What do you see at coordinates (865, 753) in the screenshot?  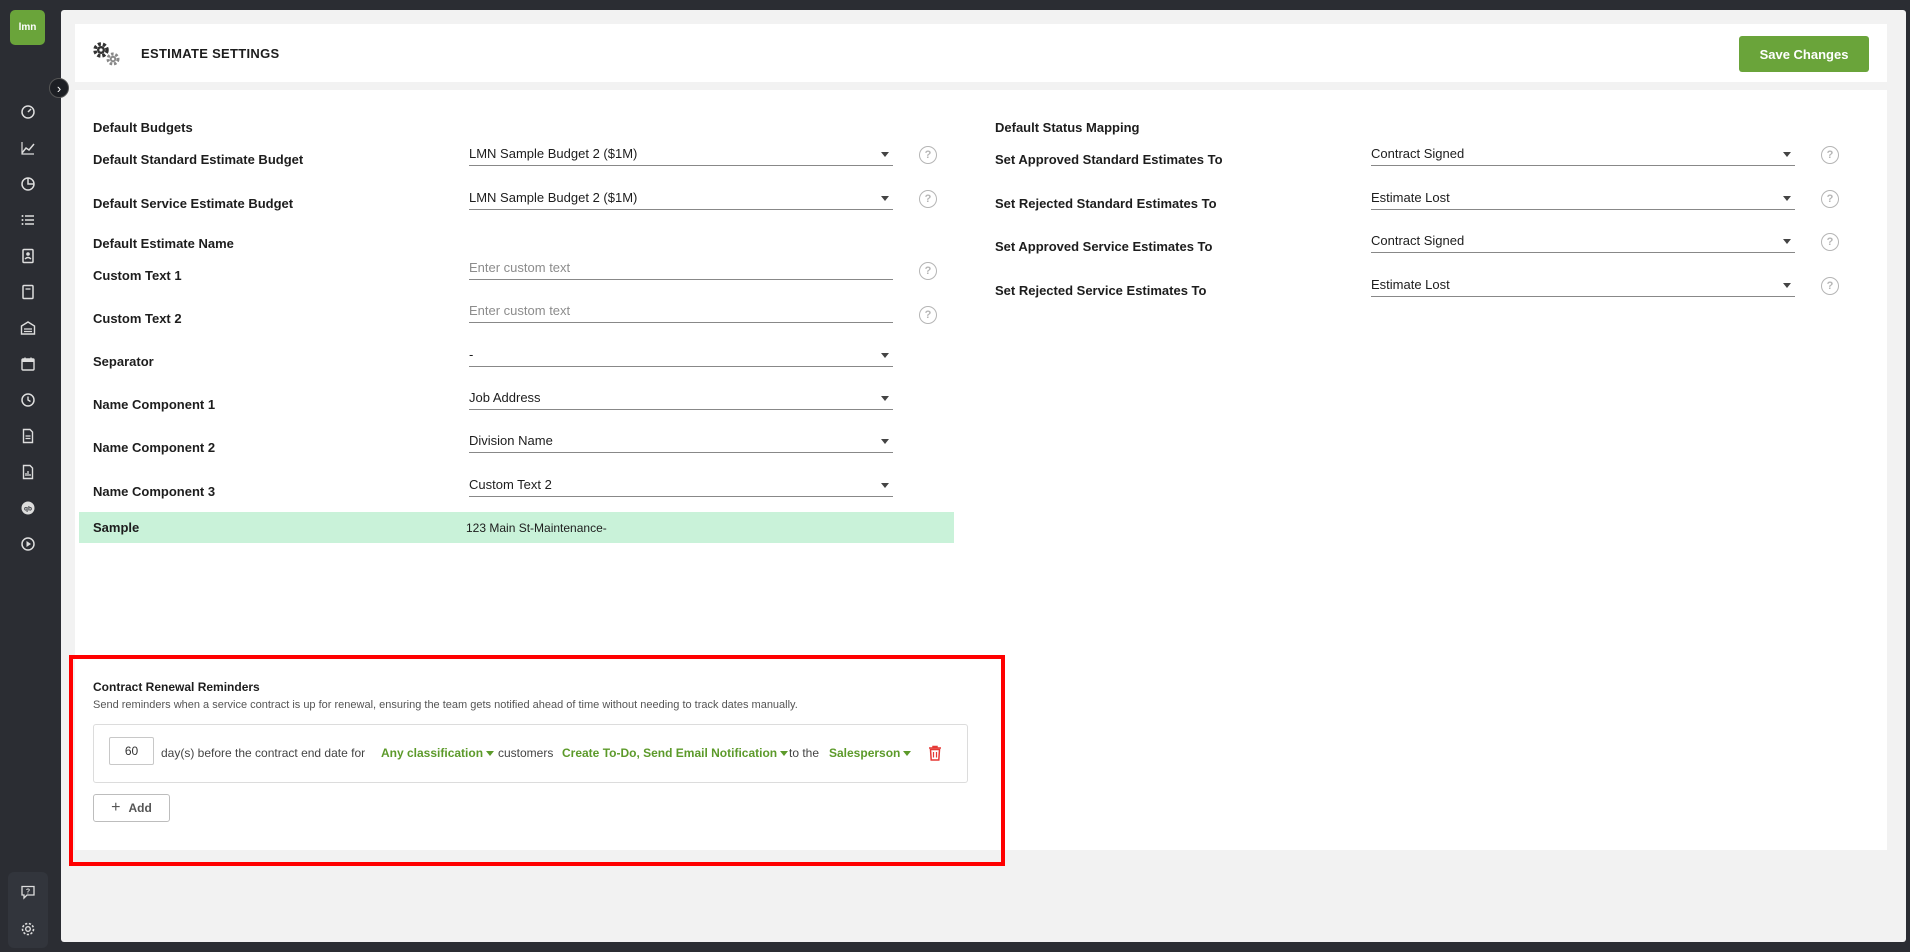 I see `recipient-value: Salesperson` at bounding box center [865, 753].